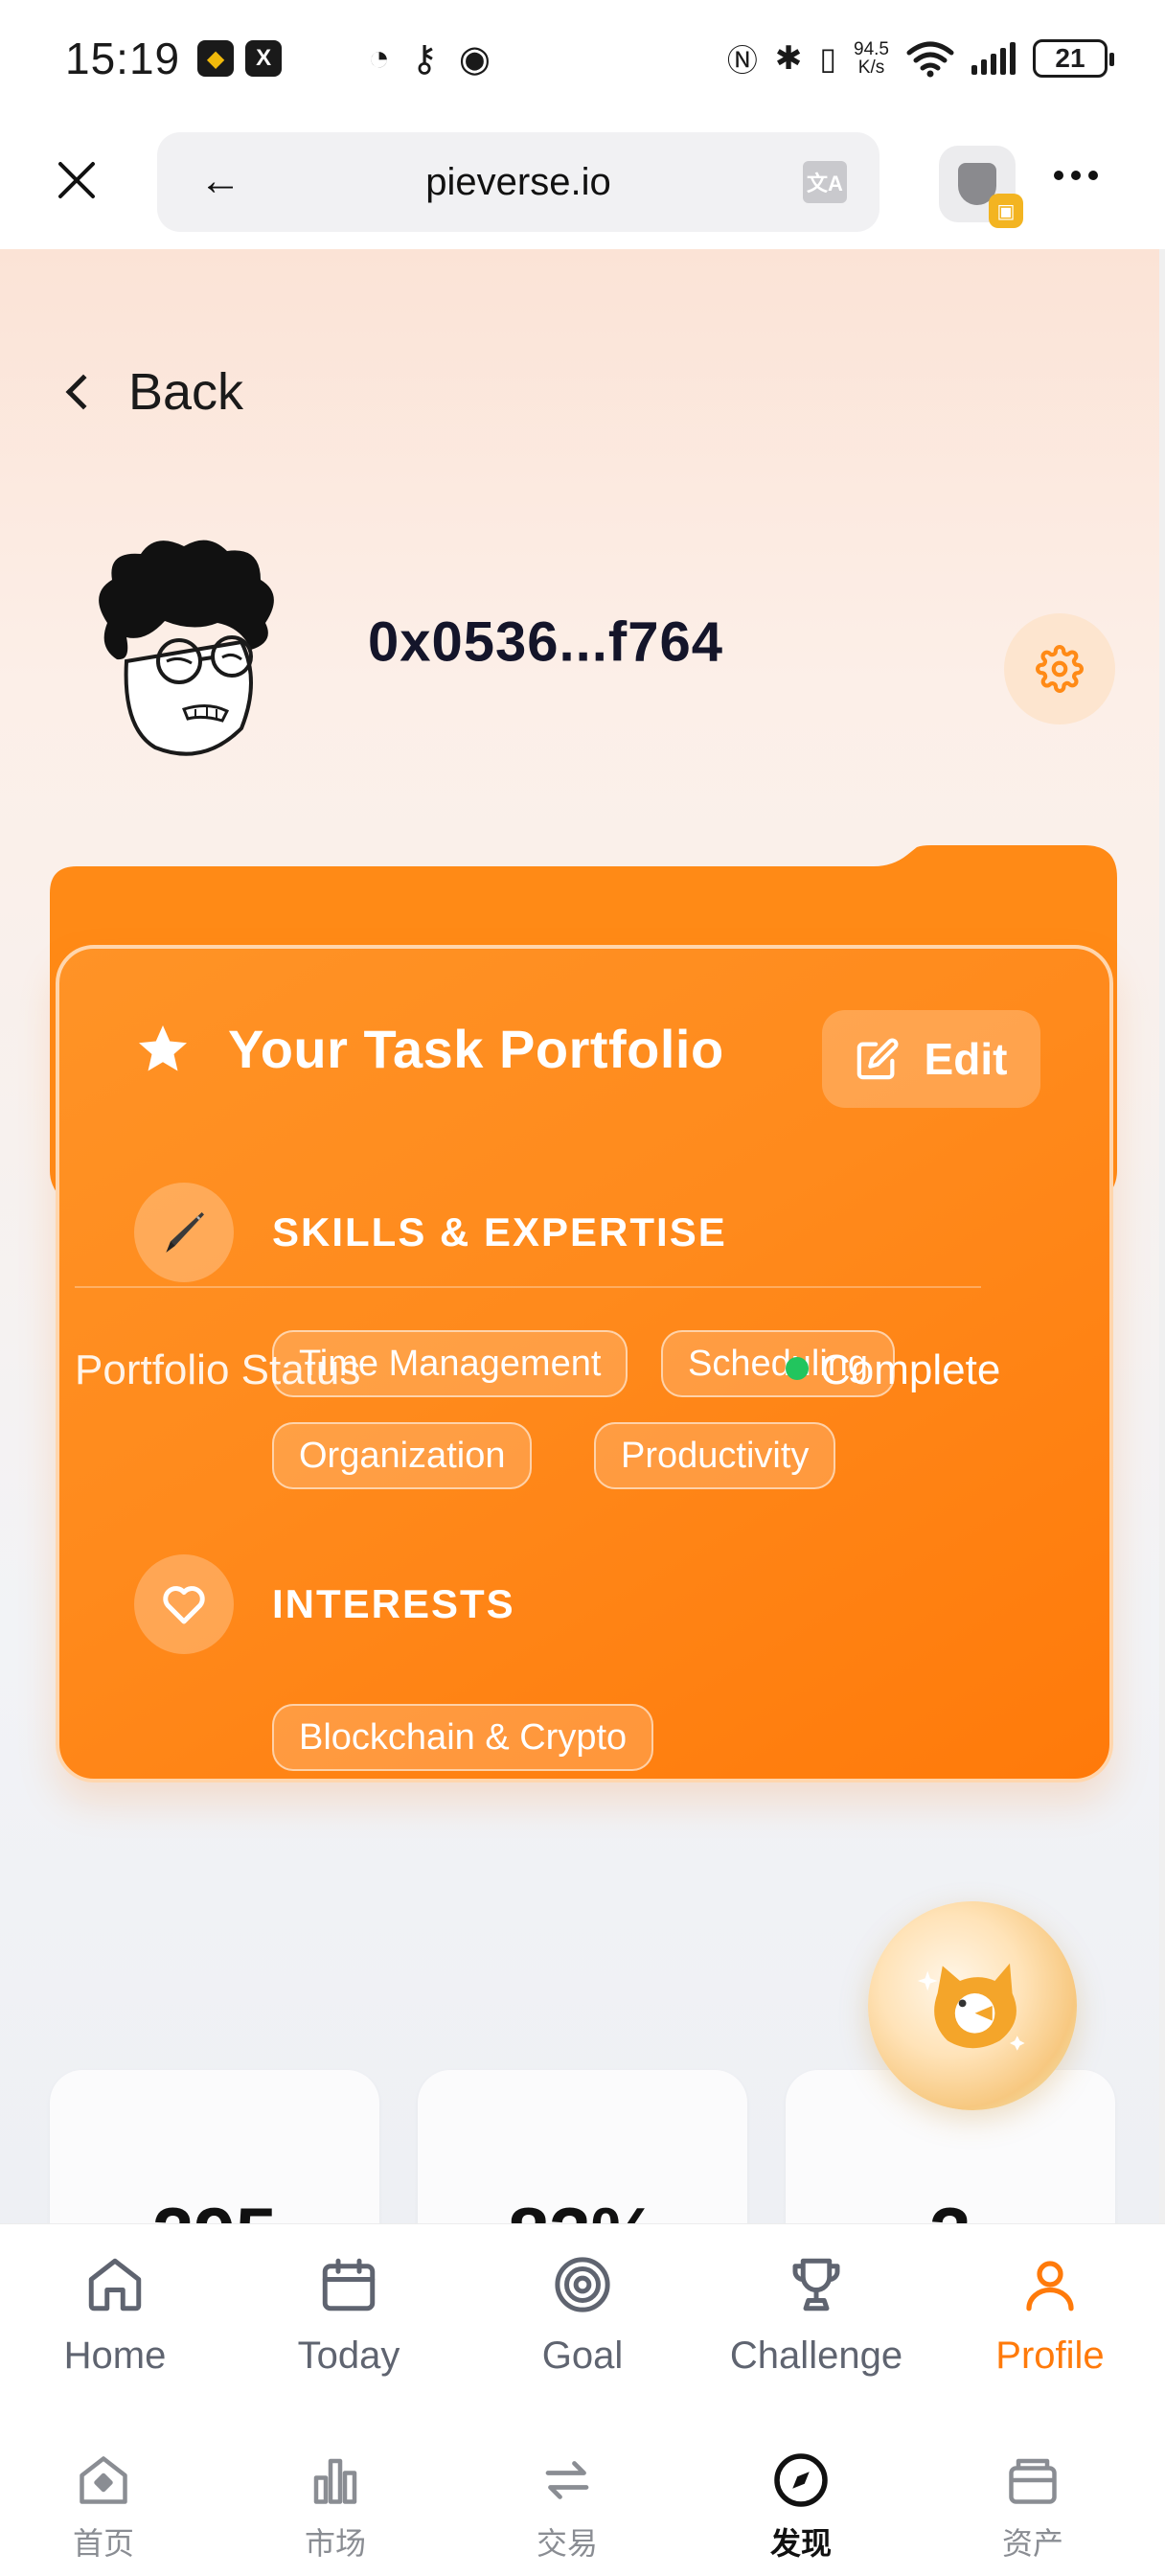 This screenshot has height=2576, width=1165. I want to click on binance-notification-icon: ◆, so click(216, 58).